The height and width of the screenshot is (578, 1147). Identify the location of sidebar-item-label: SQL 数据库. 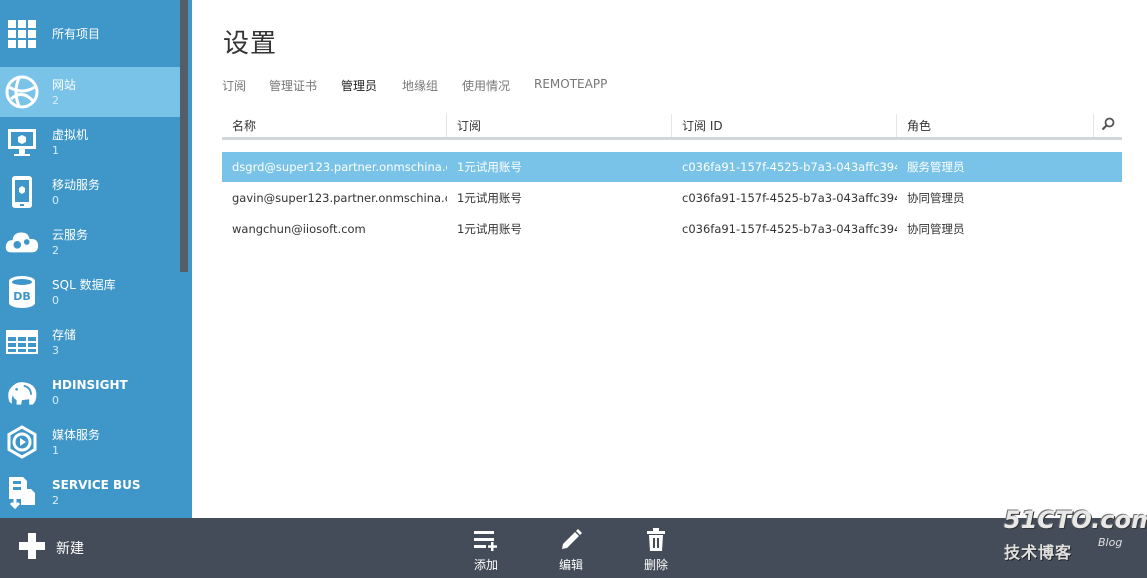
(84, 285).